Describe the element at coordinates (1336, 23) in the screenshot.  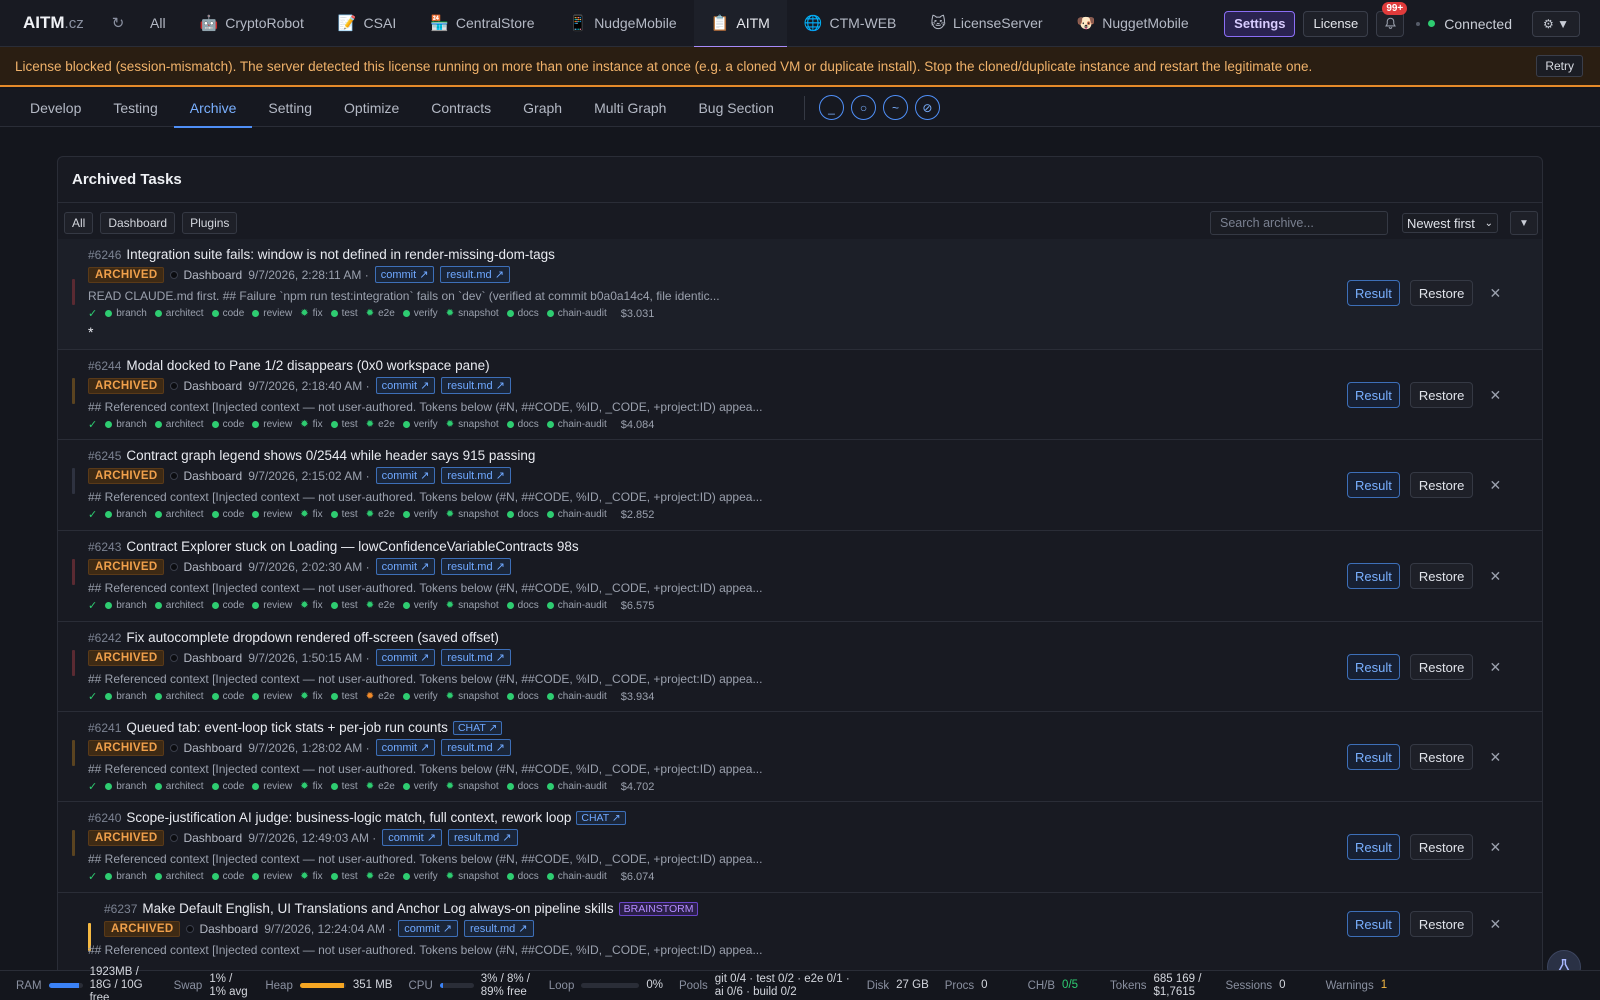
I see `license-button: License` at that location.